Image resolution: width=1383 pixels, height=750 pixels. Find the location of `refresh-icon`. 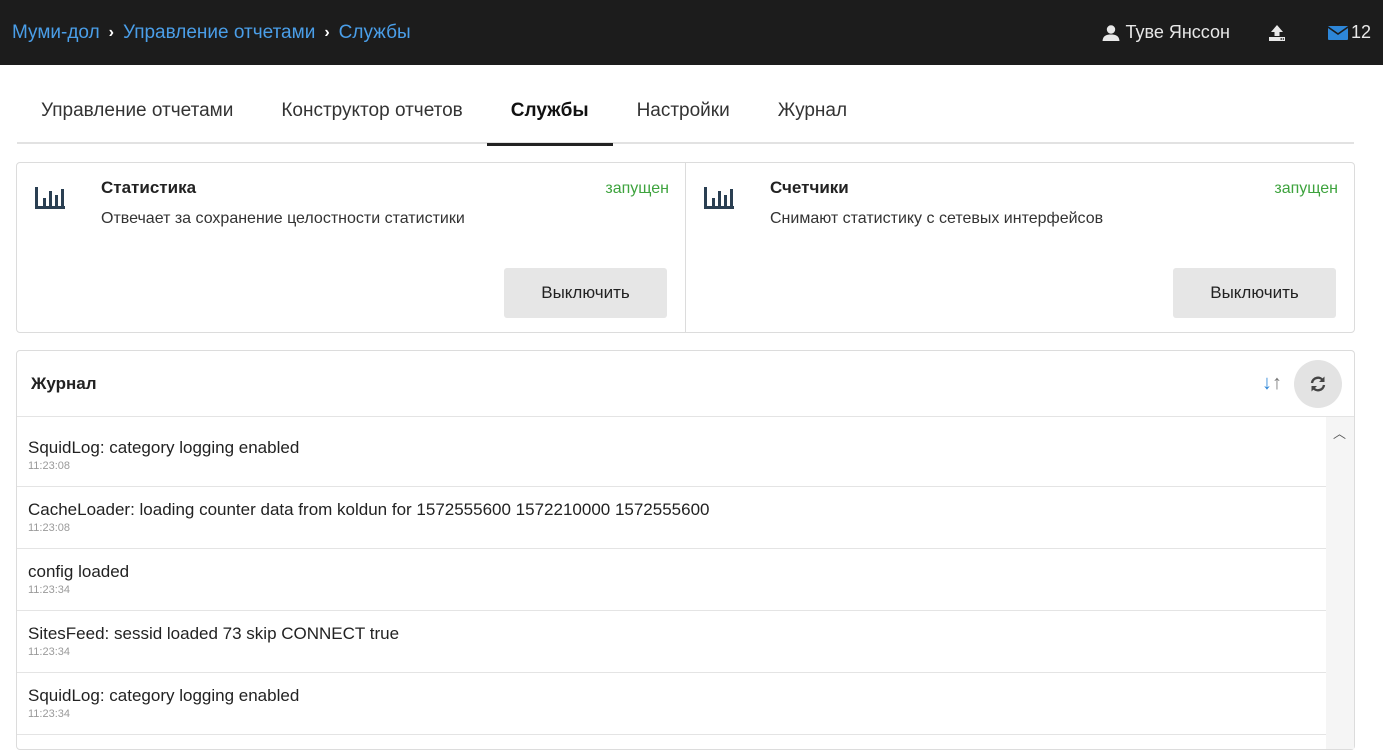

refresh-icon is located at coordinates (1318, 383).